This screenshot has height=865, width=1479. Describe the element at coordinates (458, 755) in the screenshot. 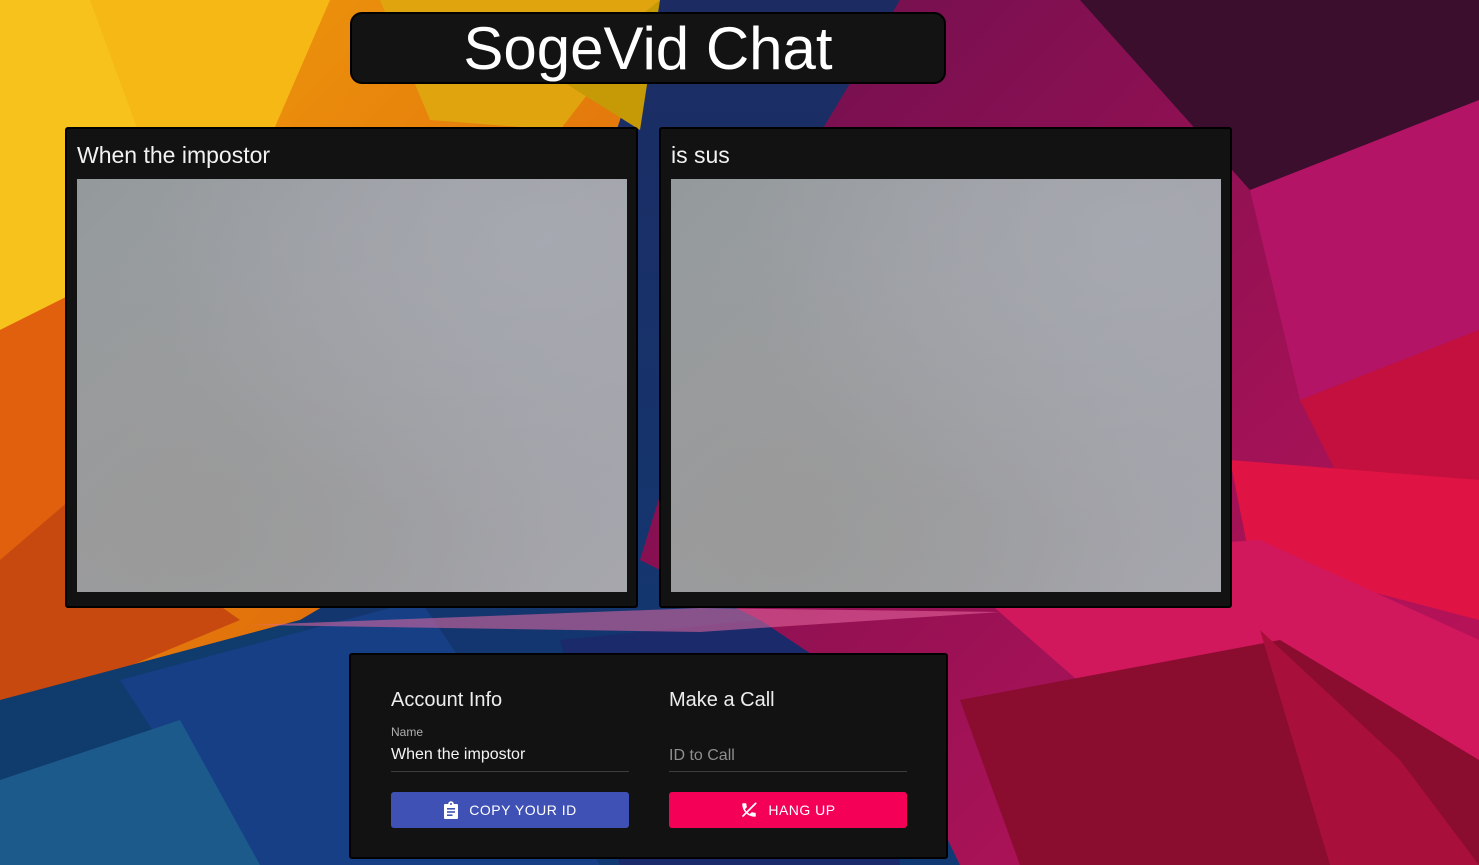

I see `name-field: When the impostor` at that location.